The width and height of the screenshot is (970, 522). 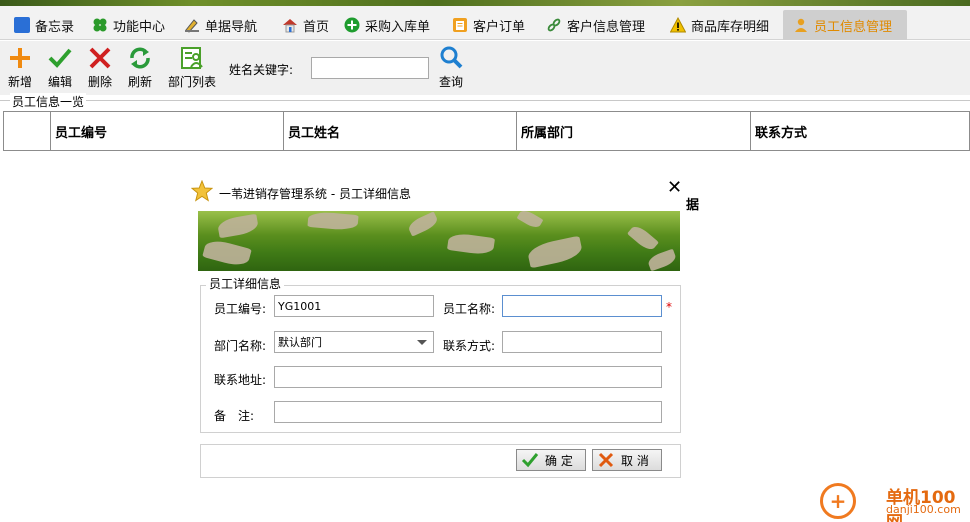 I want to click on chevron-down-icon, so click(x=422, y=342).